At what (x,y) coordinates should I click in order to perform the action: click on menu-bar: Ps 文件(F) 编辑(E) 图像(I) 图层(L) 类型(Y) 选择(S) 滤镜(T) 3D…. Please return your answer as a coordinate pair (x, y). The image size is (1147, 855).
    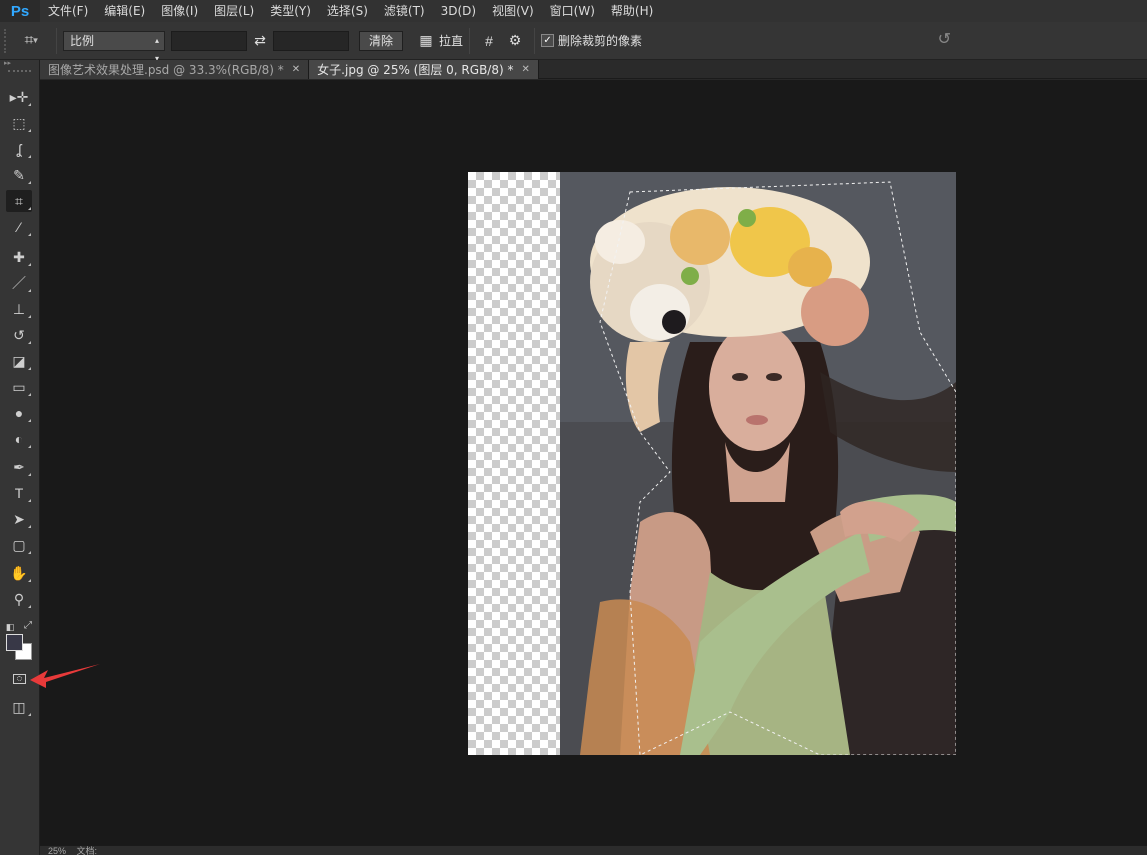
    Looking at the image, I should click on (573, 11).